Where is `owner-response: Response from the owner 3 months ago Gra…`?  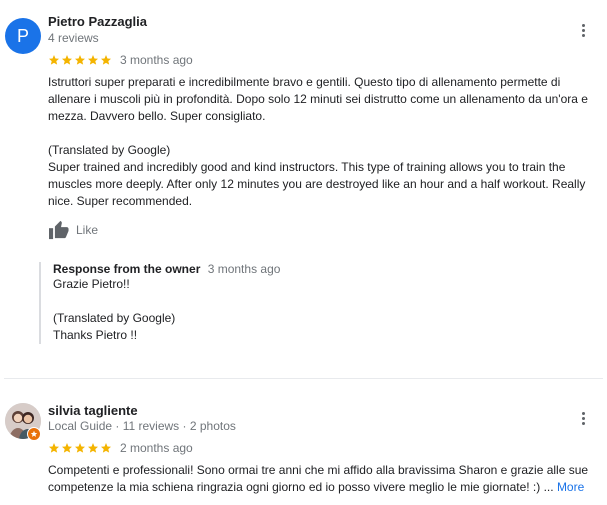
owner-response: Response from the owner 3 months ago Gra… is located at coordinates (316, 303).